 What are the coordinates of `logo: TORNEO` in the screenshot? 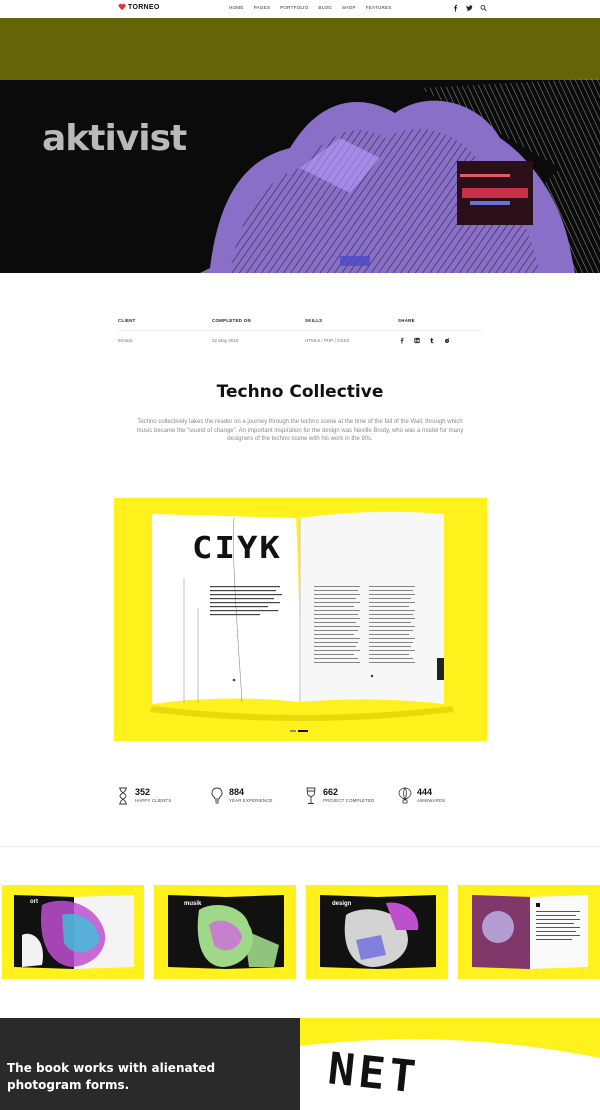 It's located at (139, 7).